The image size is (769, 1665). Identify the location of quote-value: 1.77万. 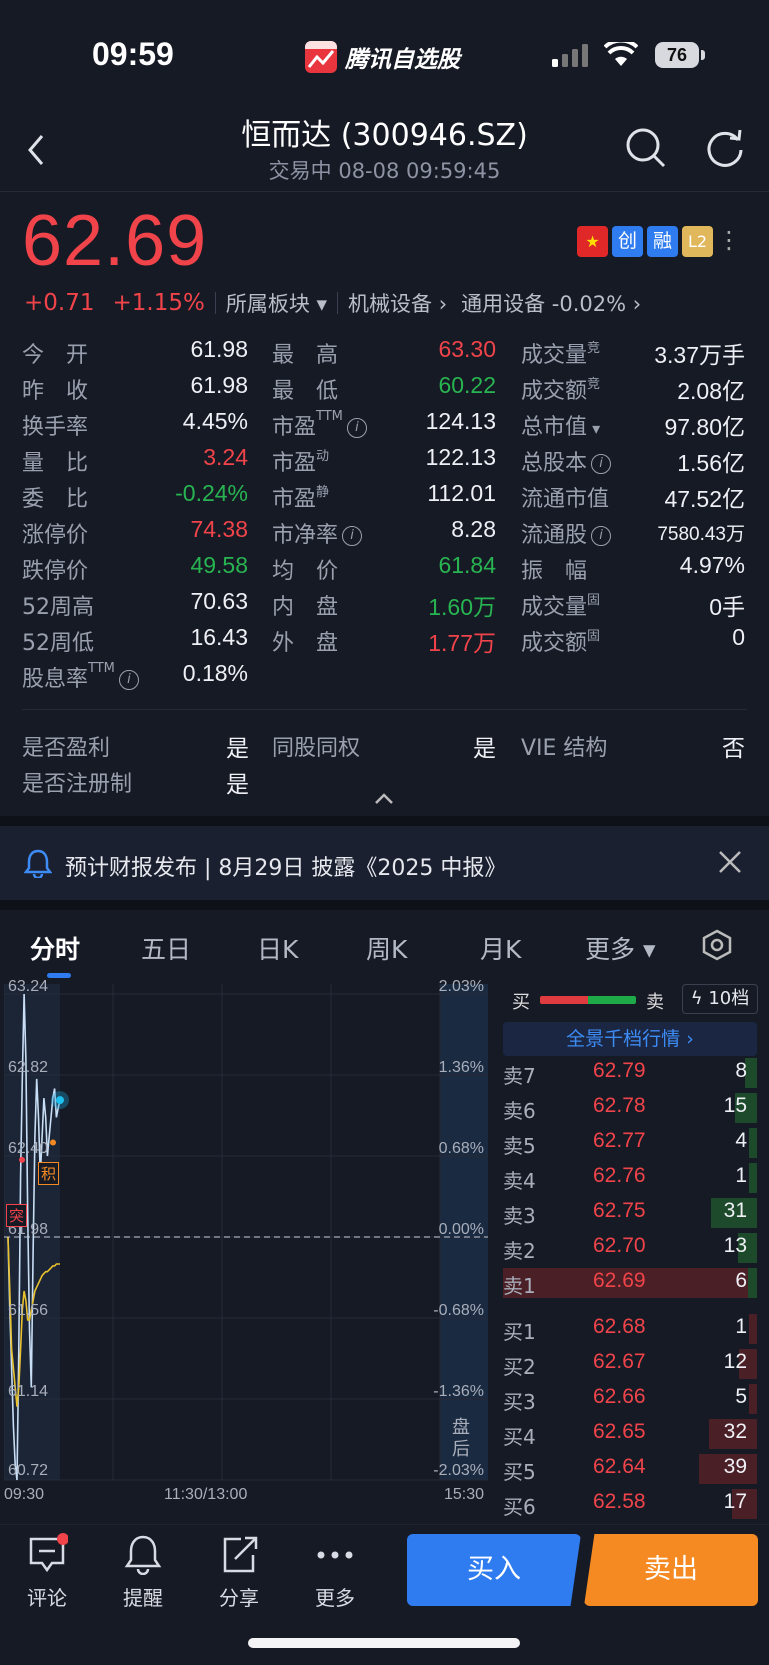
(462, 643).